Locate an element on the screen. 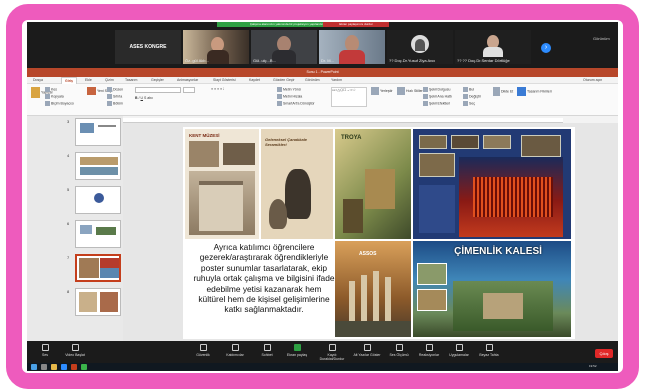 Image resolution: width=645 pixels, height=392 pixels. reset-label: Sıfırla is located at coordinates (118, 96).